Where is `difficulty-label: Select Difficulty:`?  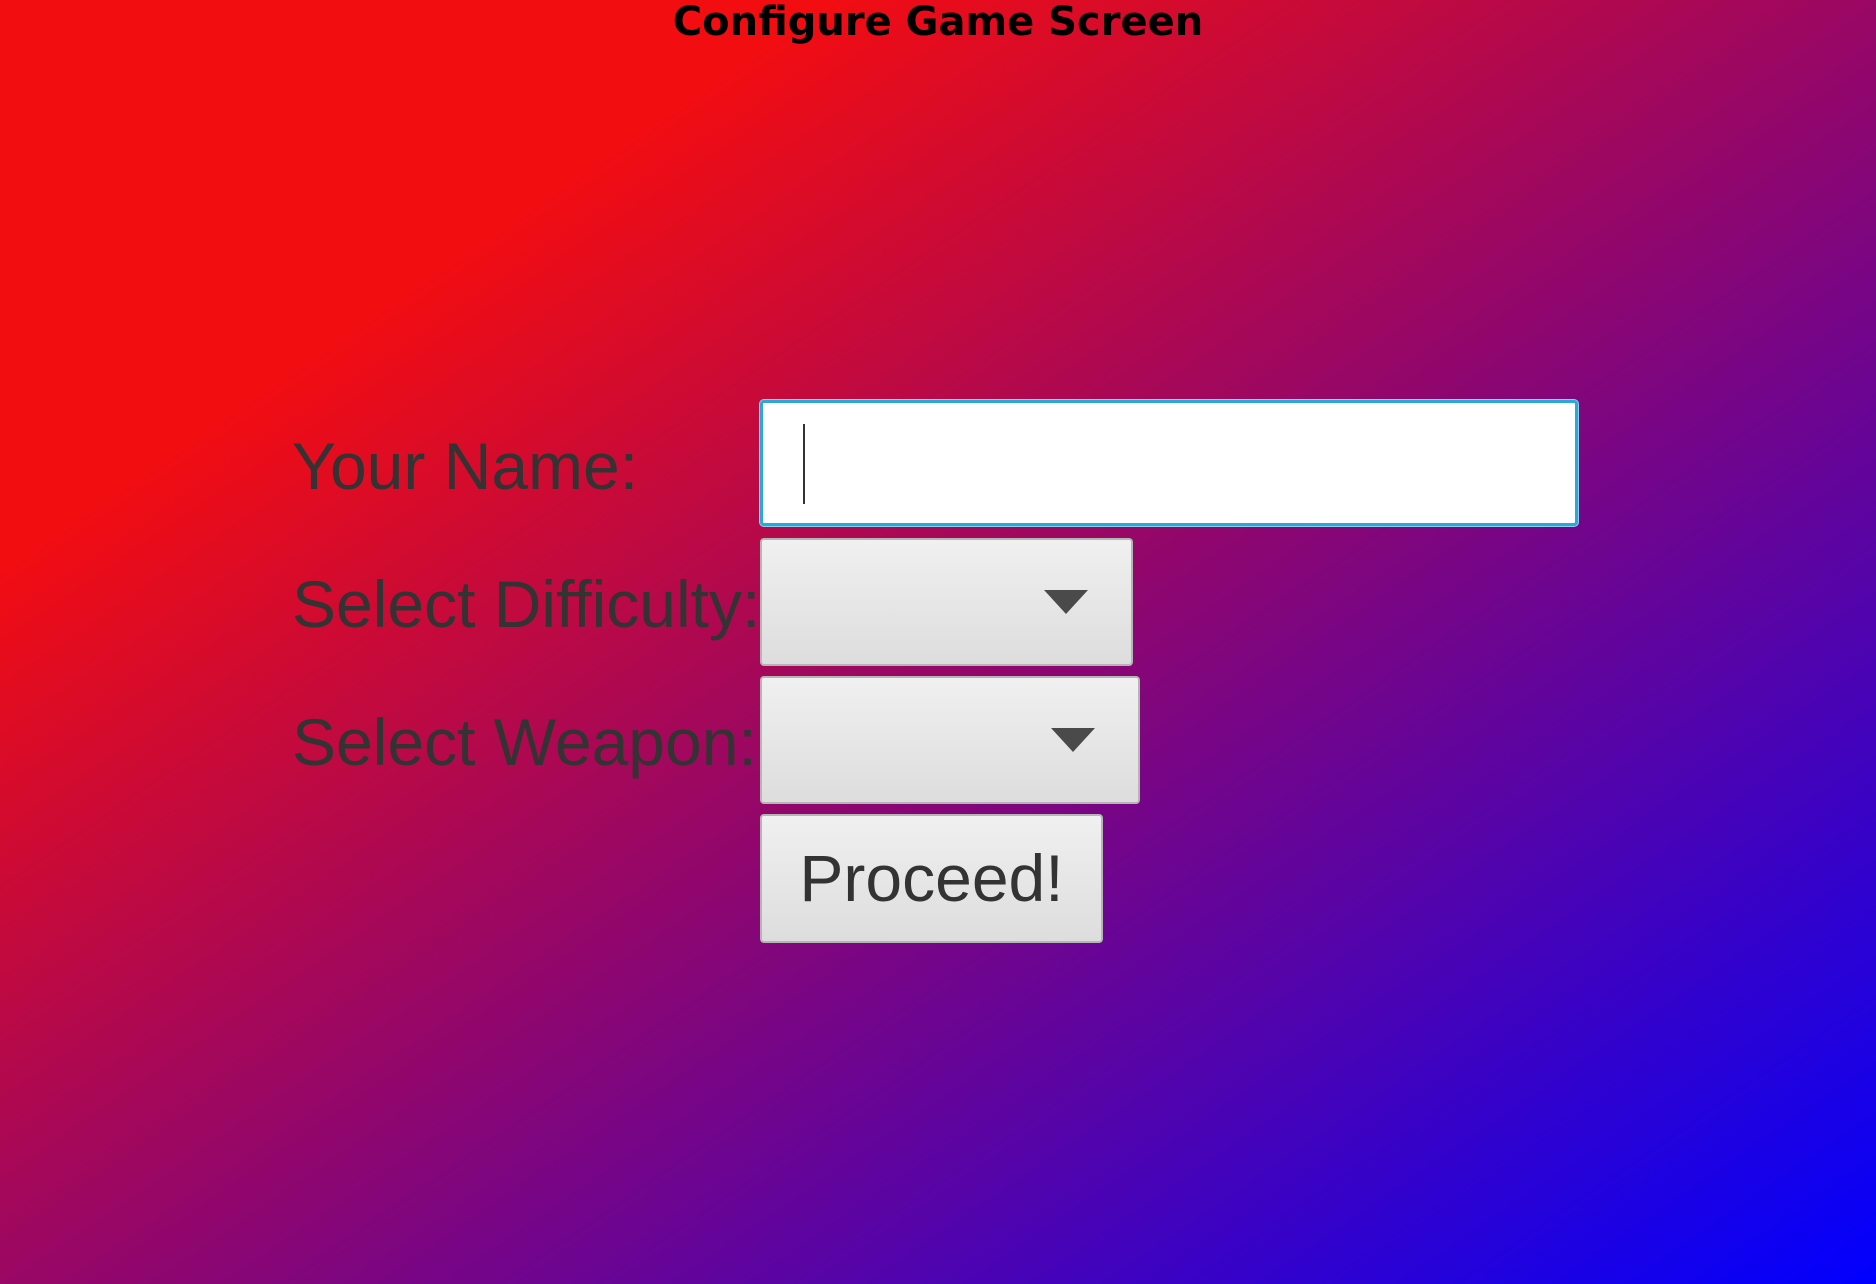
difficulty-label: Select Difficulty: is located at coordinates (526, 604).